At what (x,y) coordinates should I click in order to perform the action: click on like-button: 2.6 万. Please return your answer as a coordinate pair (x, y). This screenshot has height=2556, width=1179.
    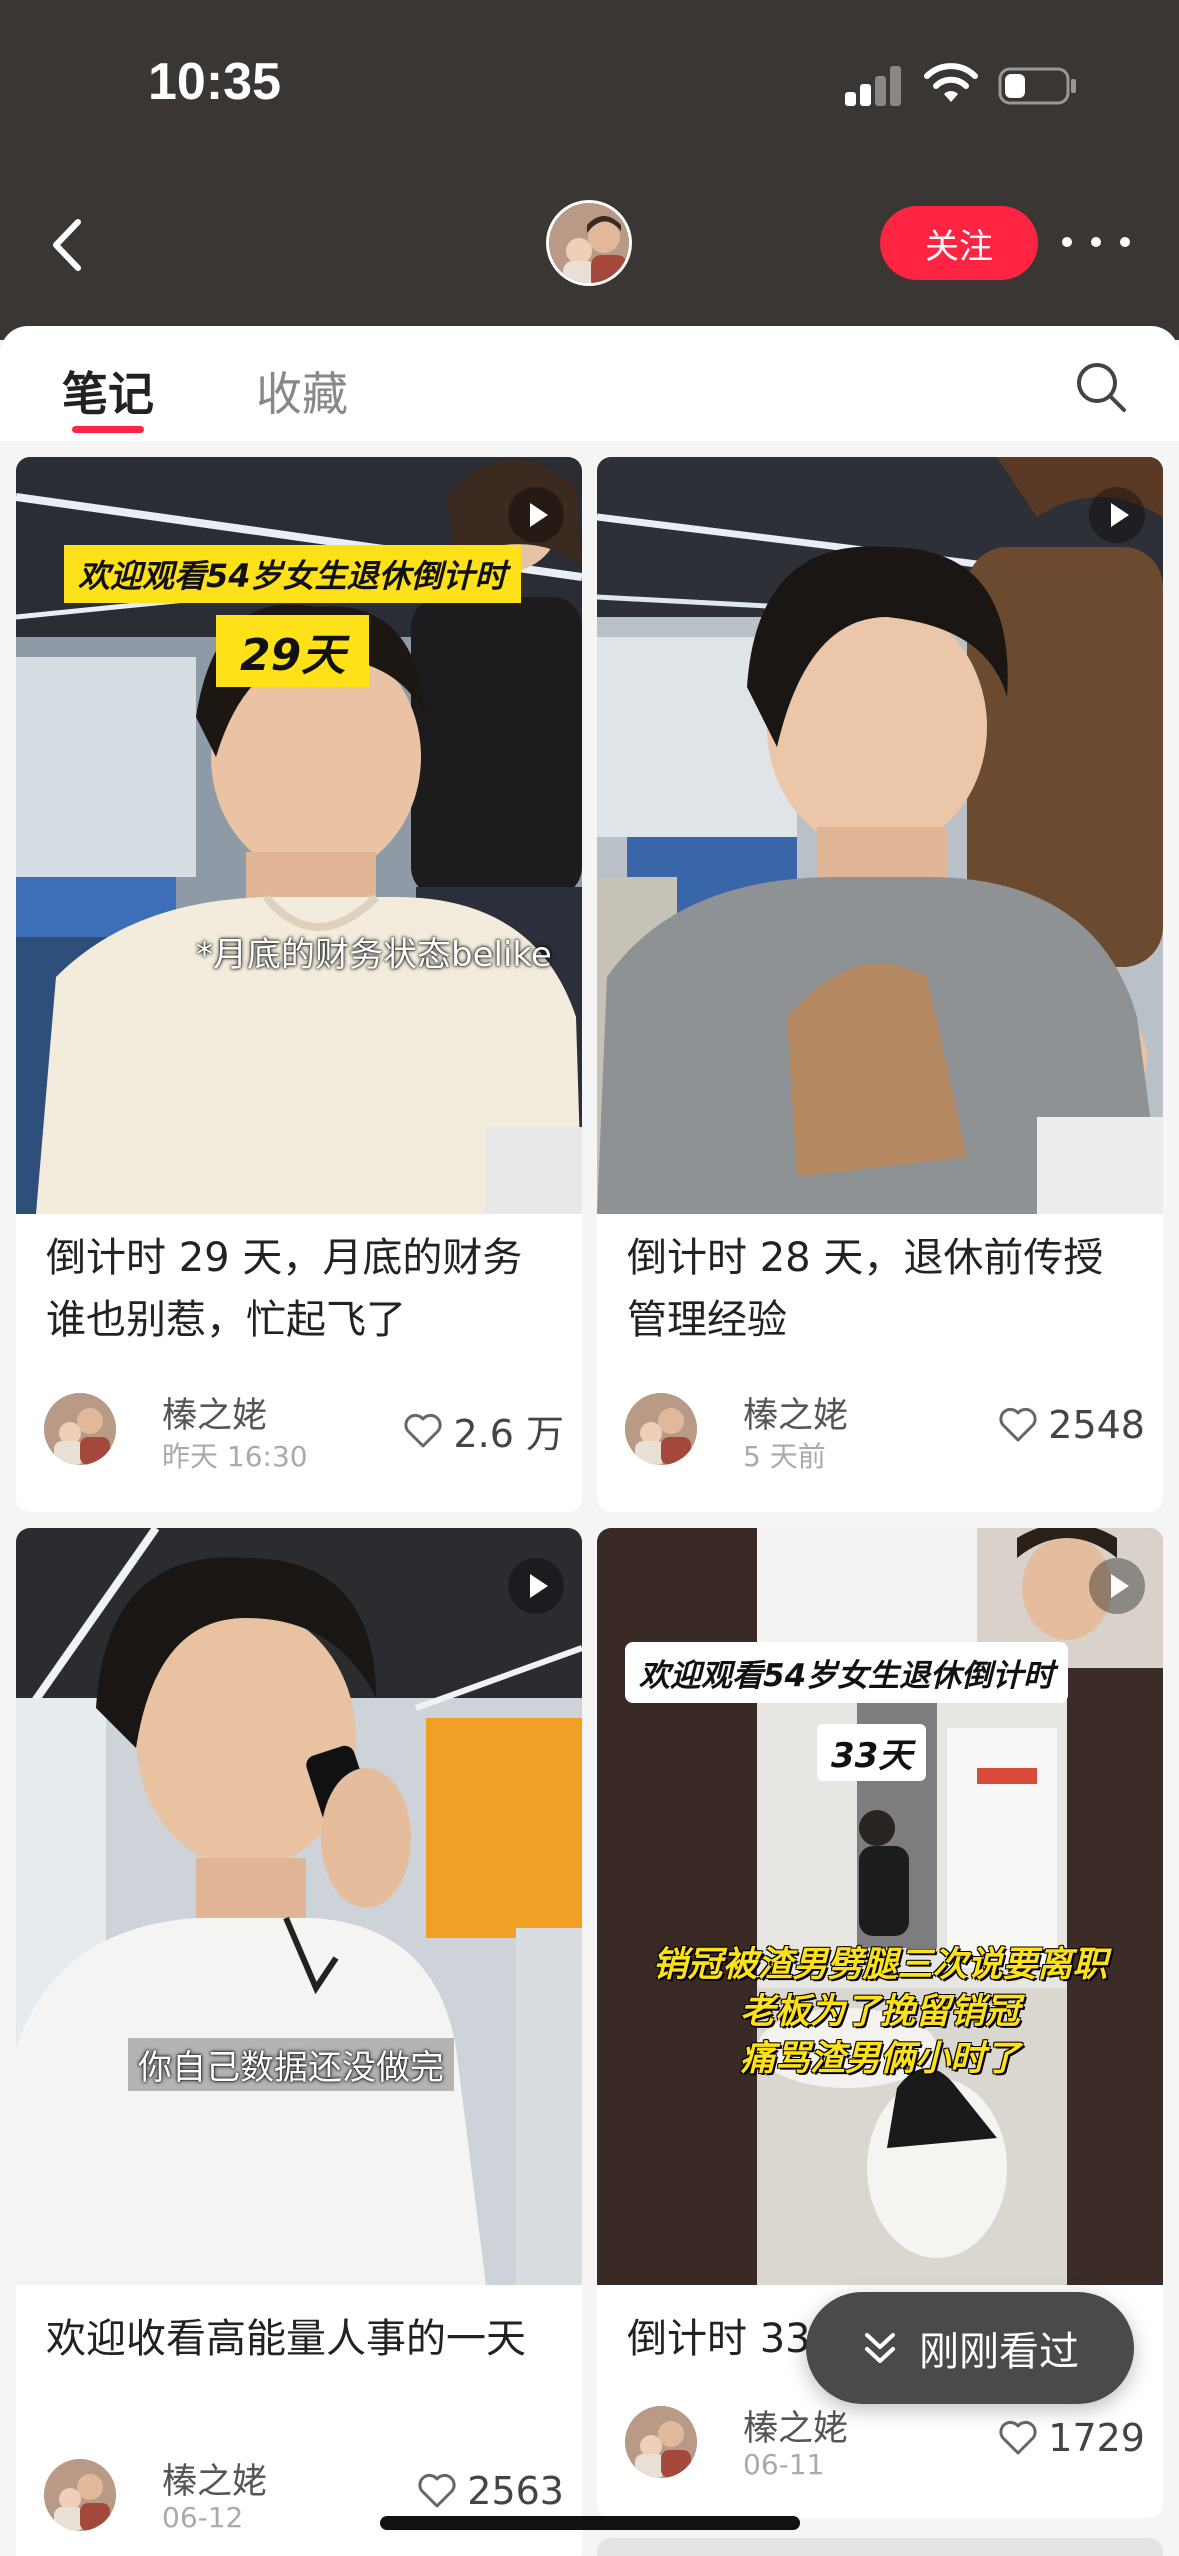
    Looking at the image, I should click on (483, 1430).